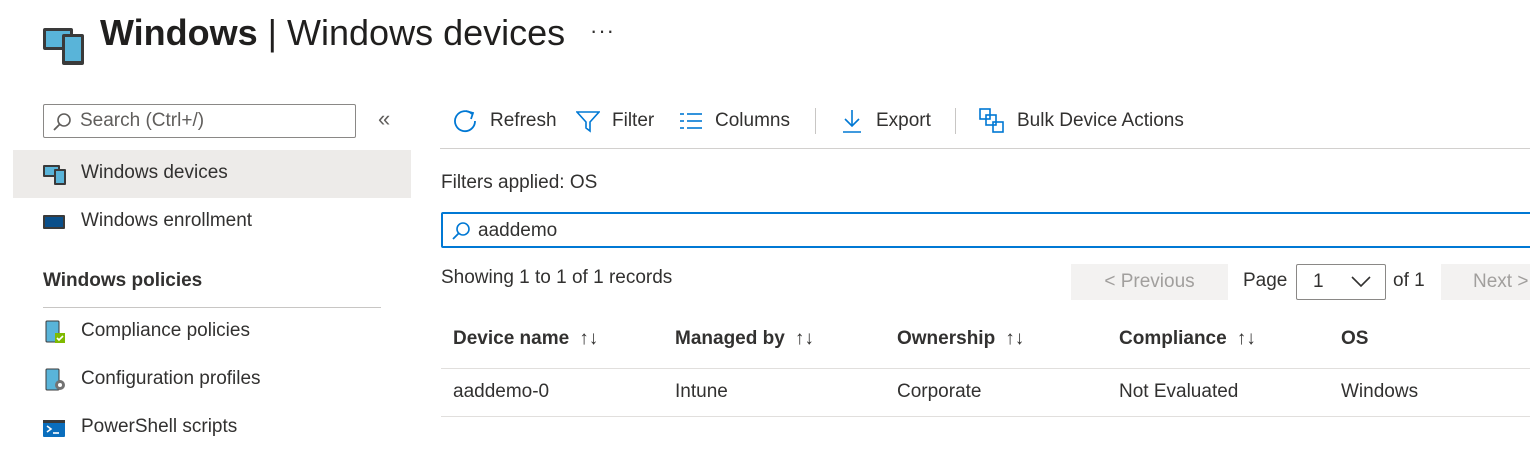  I want to click on device-search-input, so click(778, 231).